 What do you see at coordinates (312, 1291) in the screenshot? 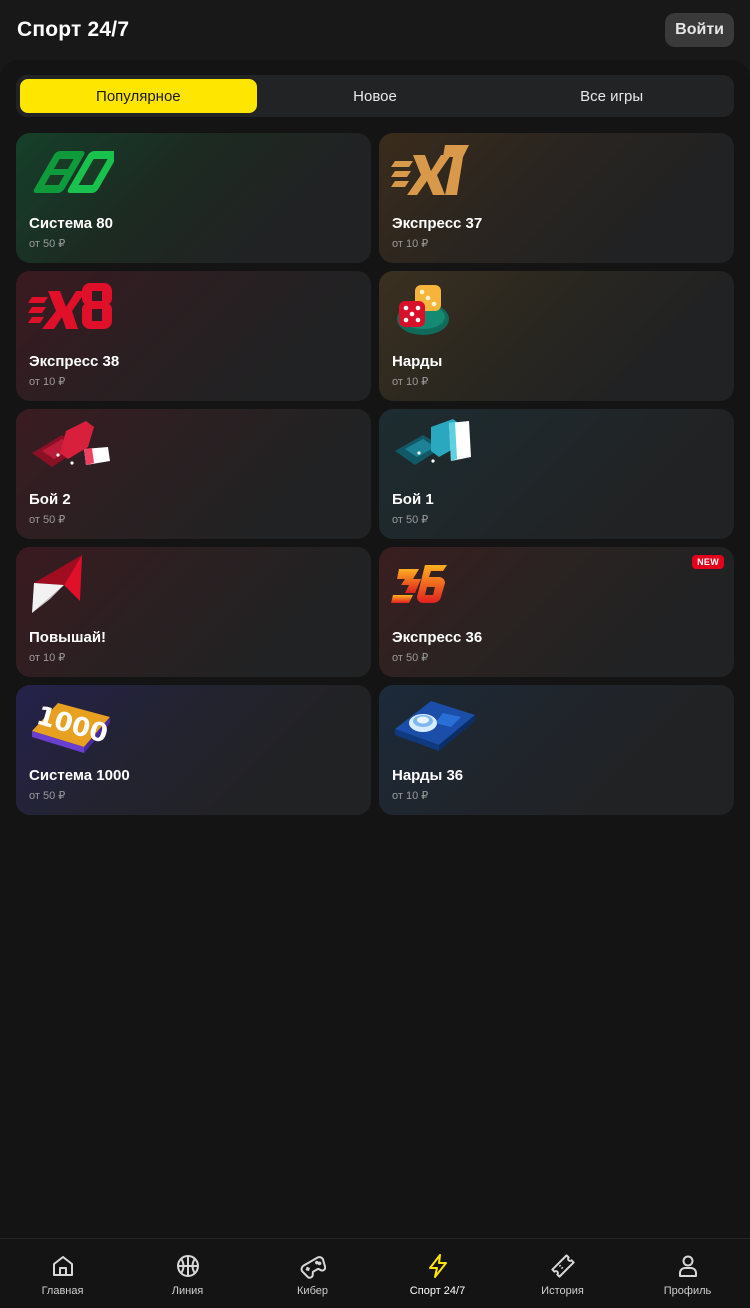
I see `nav-label: Кибер` at bounding box center [312, 1291].